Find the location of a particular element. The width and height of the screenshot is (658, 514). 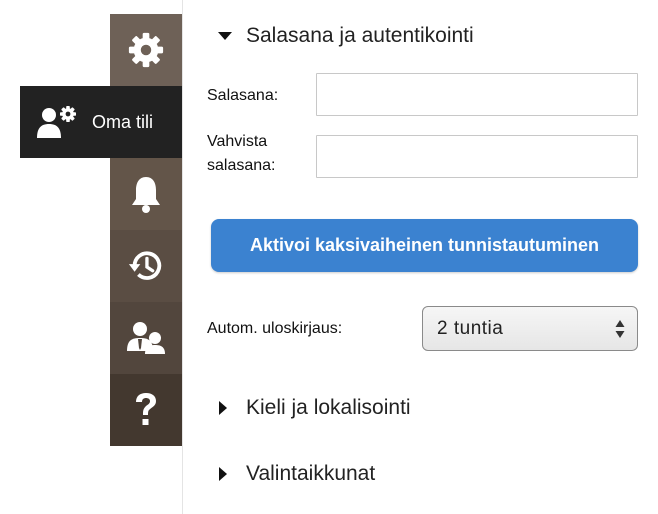

sidebar-item-account: Oma tili is located at coordinates (101, 122).